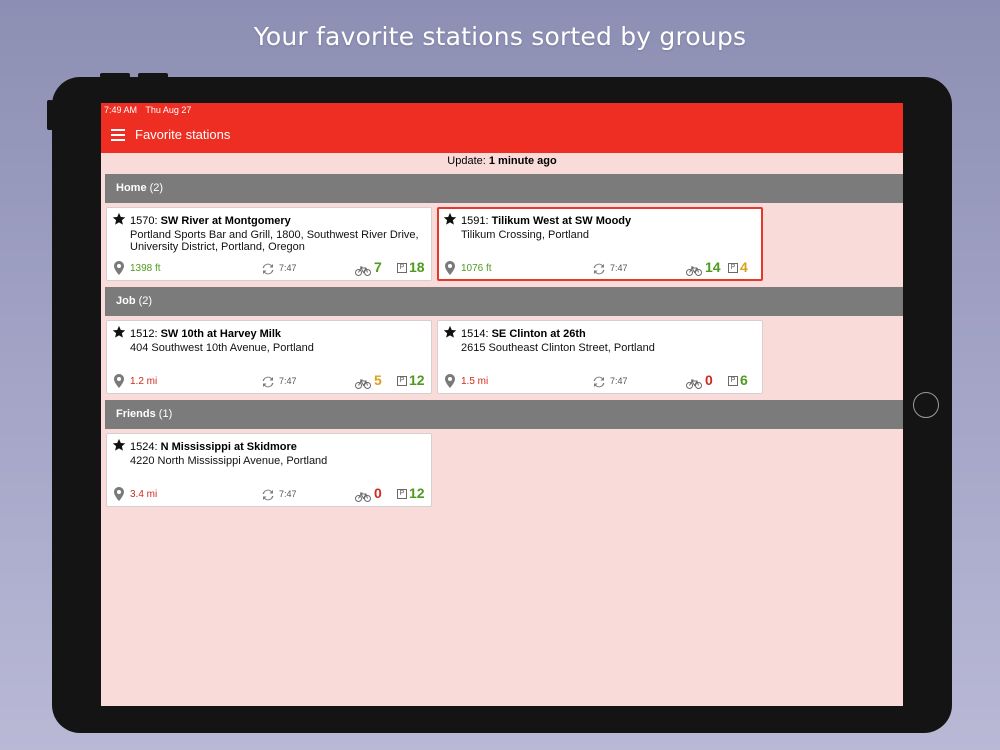  I want to click on available-bikes: 14, so click(713, 267).